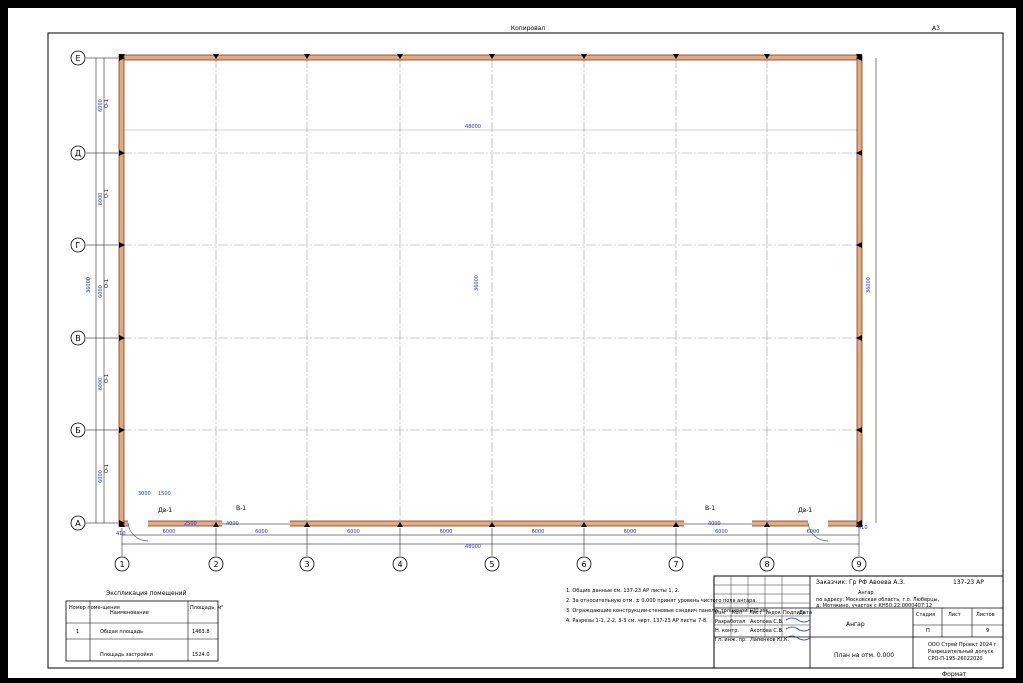 This screenshot has height=683, width=1023. What do you see at coordinates (477, 283) in the screenshot?
I see `middle-width-label: 36000` at bounding box center [477, 283].